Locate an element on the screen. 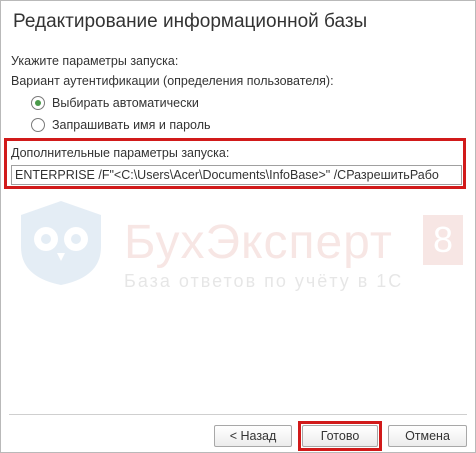 The image size is (476, 453). radio-selected-icon is located at coordinates (38, 103).